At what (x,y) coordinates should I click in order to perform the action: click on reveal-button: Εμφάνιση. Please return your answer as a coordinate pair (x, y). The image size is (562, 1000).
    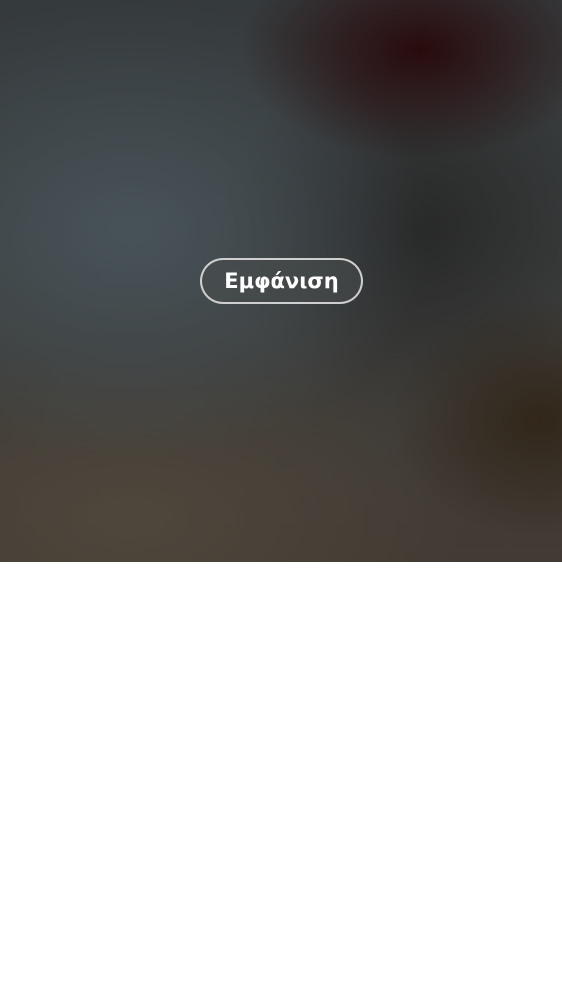
    Looking at the image, I should click on (281, 281).